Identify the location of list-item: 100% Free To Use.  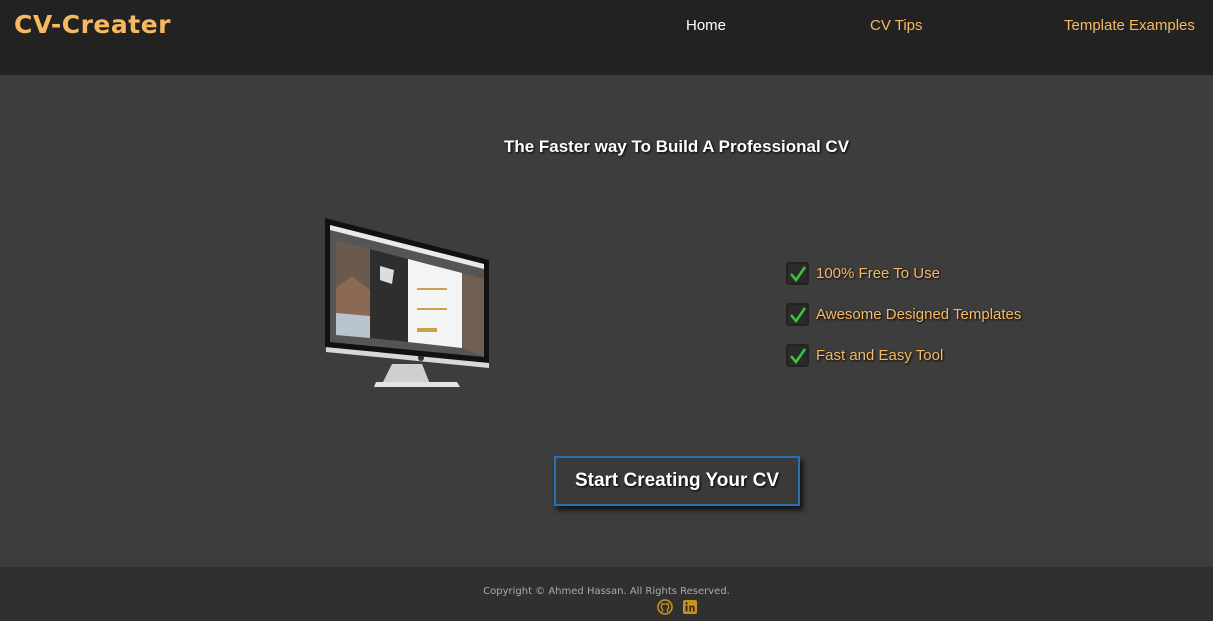
(903, 273).